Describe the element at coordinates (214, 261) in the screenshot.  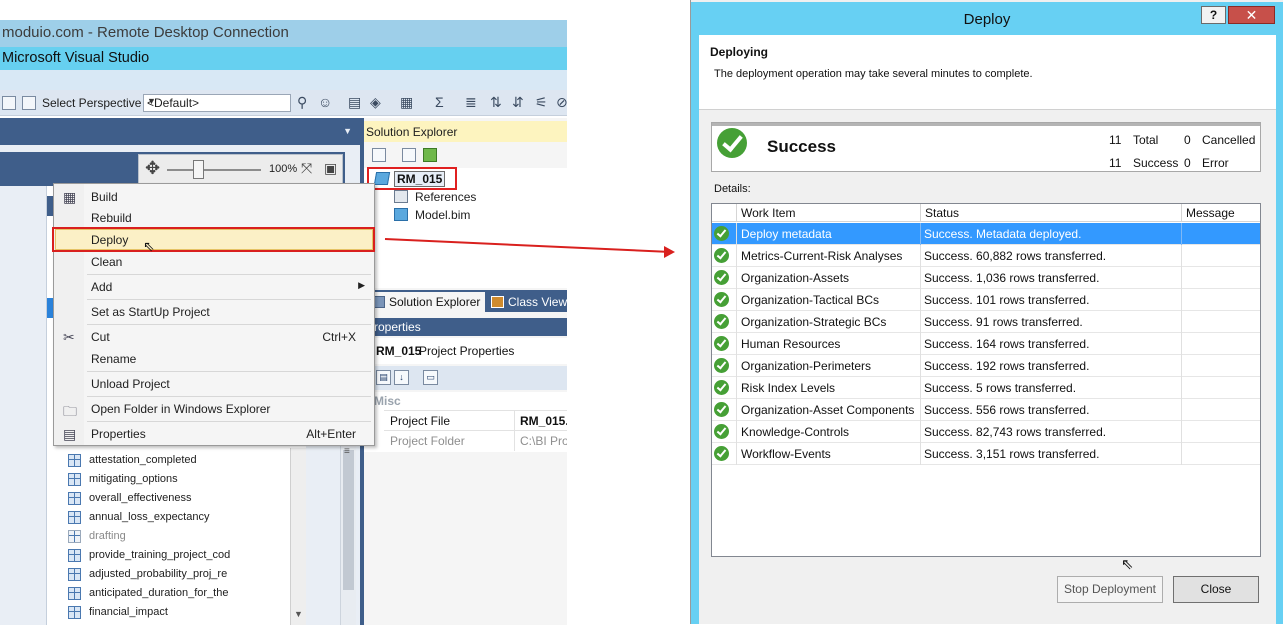
I see `menu-item-clean: Clean` at that location.